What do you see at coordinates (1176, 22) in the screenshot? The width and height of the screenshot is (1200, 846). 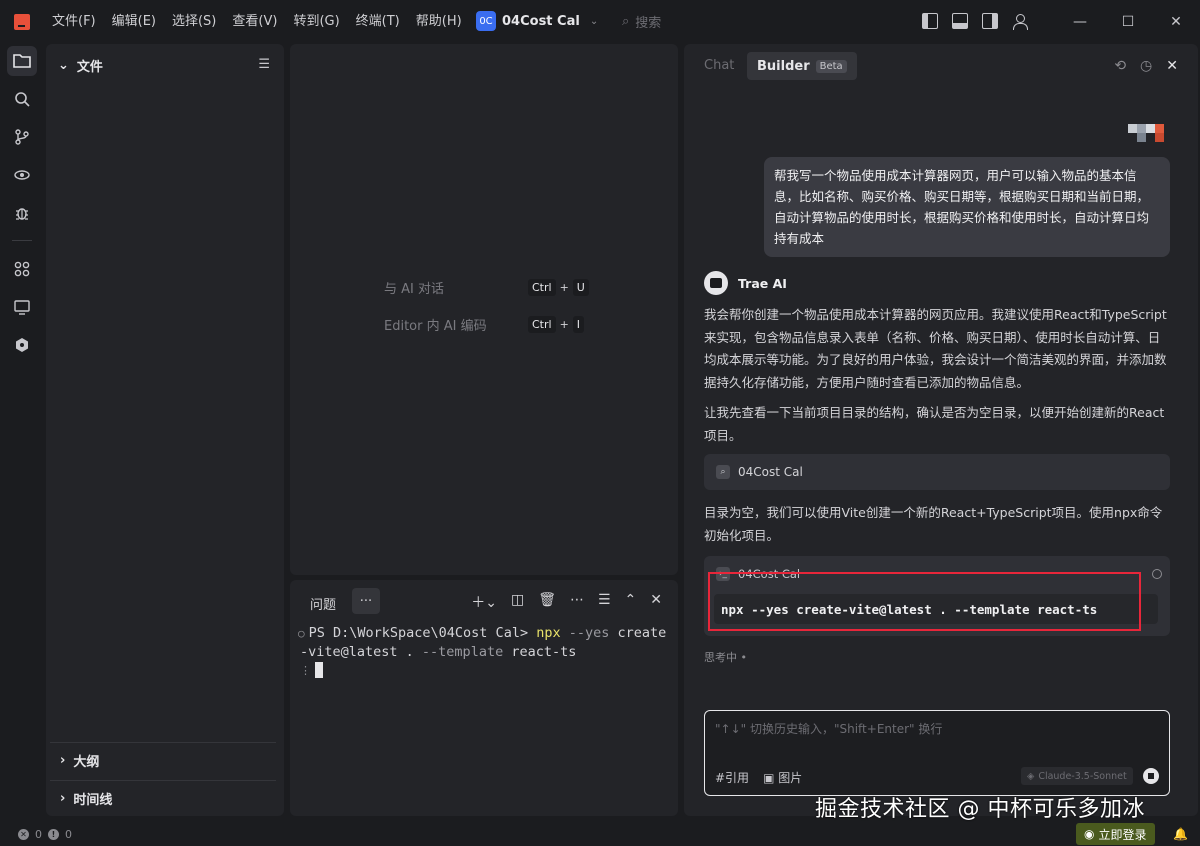 I see `close-window-icon: ✕` at bounding box center [1176, 22].